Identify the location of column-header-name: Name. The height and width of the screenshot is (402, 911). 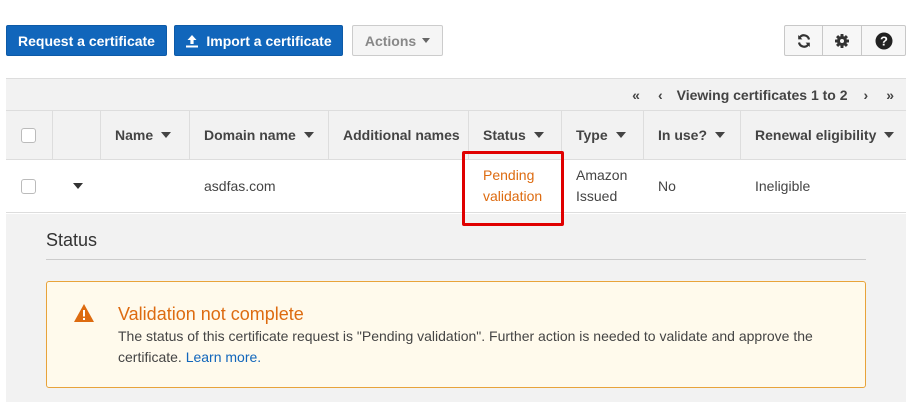
(145, 135).